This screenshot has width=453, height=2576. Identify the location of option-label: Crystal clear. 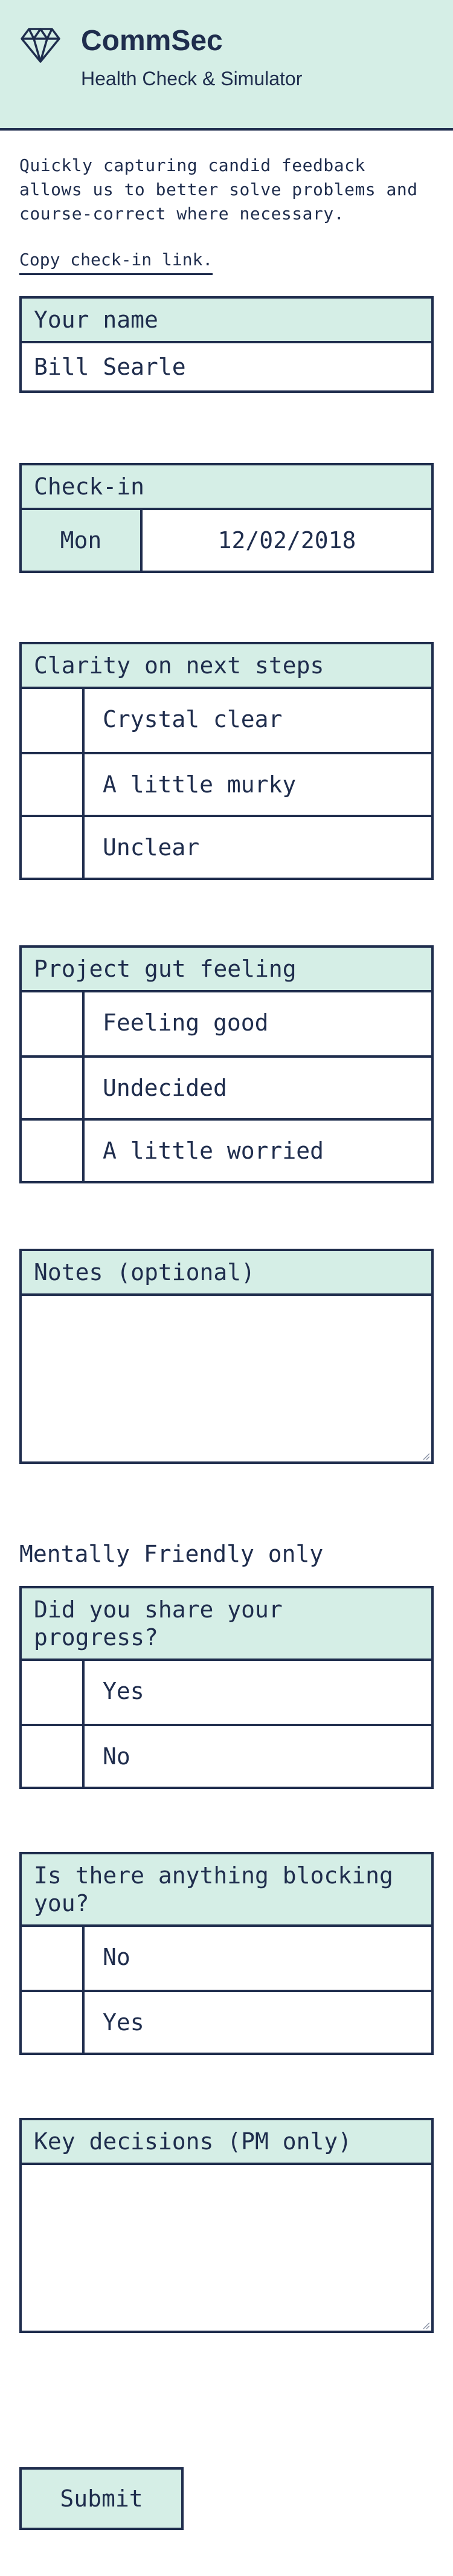
(193, 719).